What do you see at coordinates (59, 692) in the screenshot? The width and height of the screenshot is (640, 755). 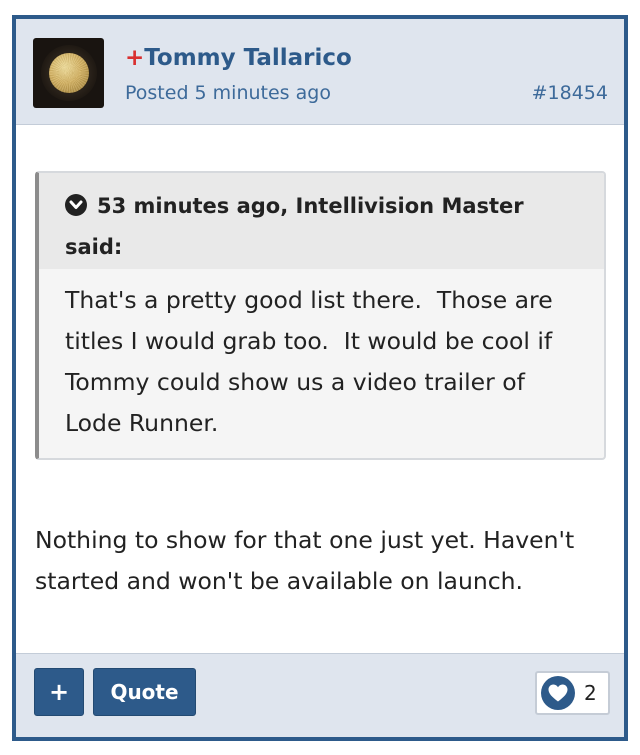 I see `multiquote-button: +` at bounding box center [59, 692].